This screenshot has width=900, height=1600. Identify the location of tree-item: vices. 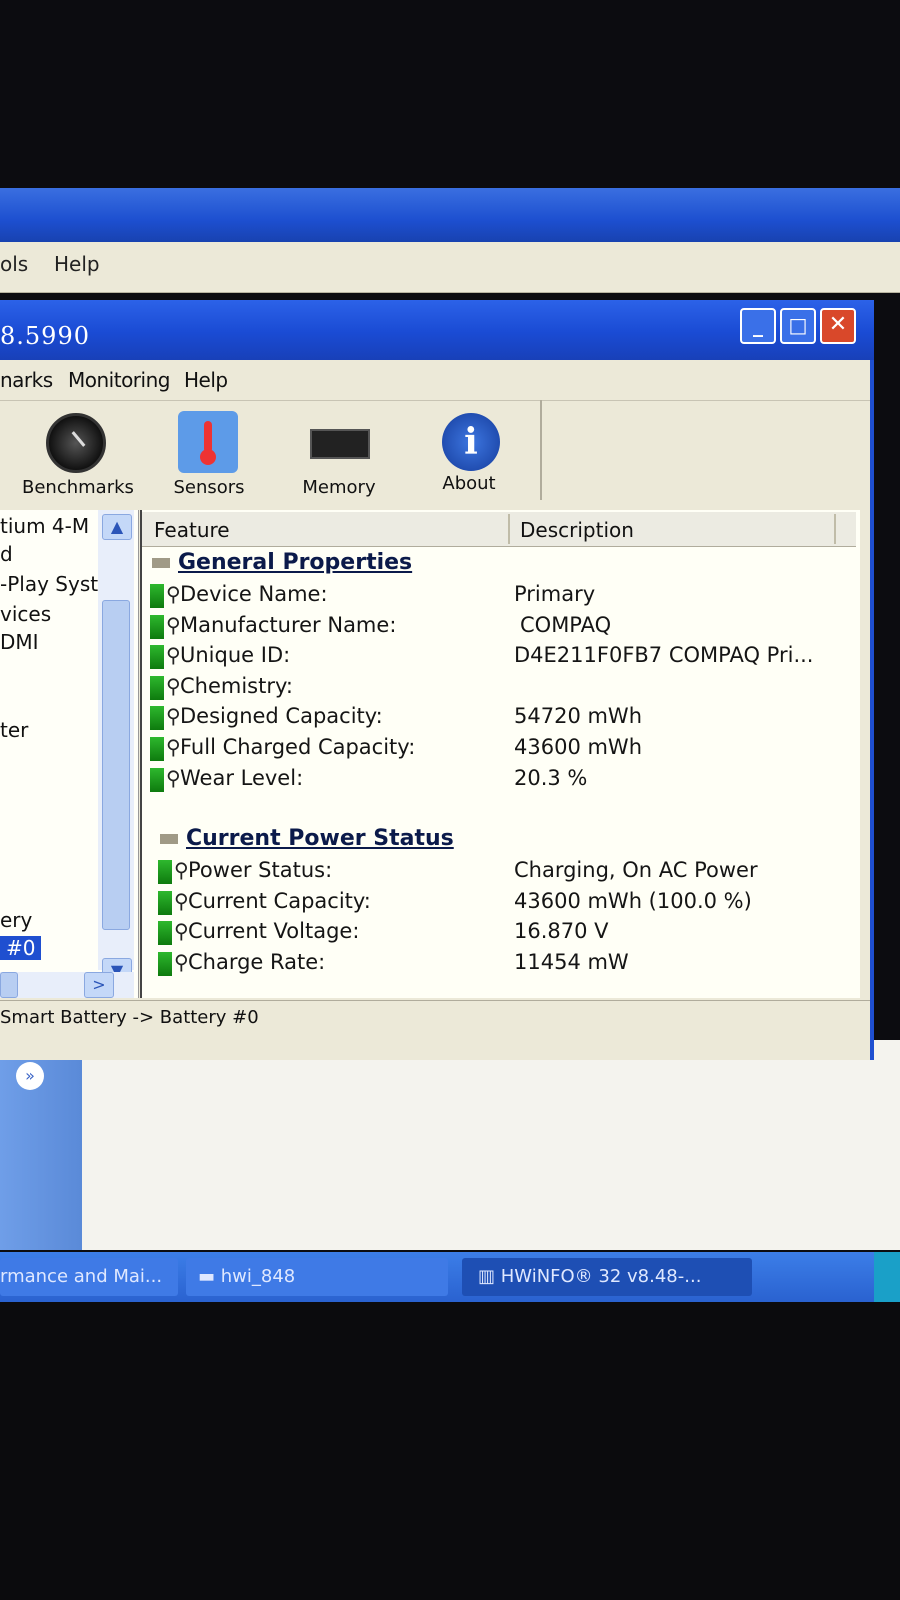
(25, 614).